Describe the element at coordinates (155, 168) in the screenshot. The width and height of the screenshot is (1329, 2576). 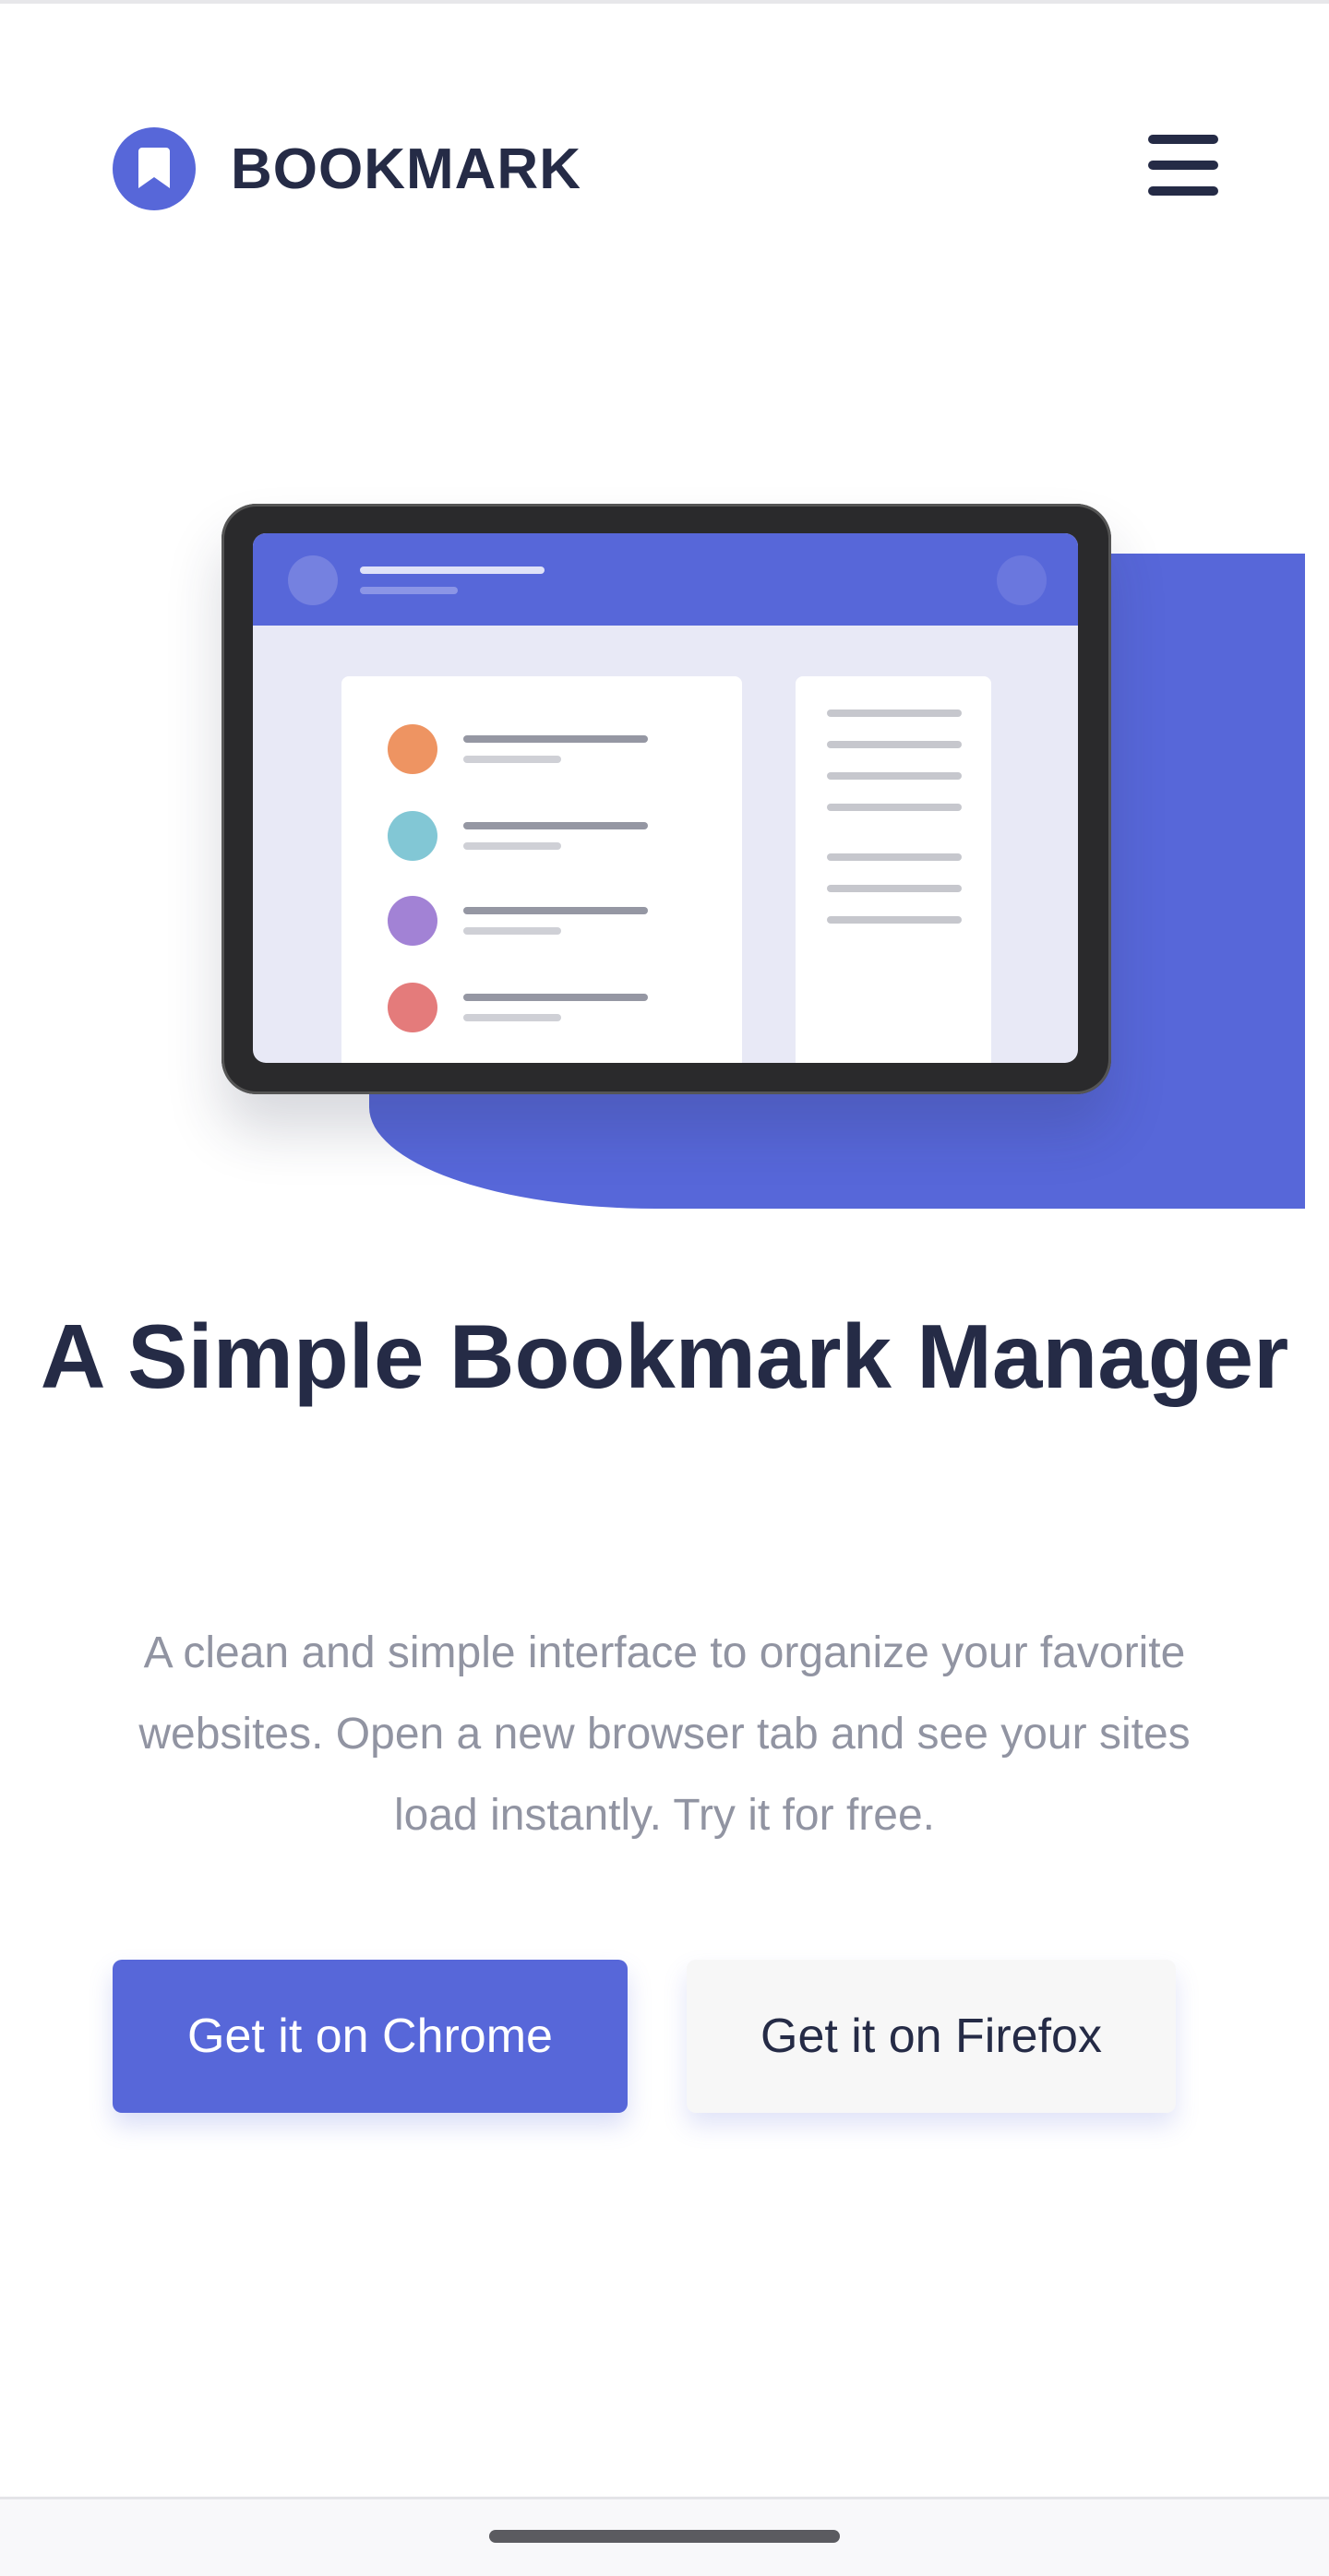
I see `bookmark-icon` at that location.